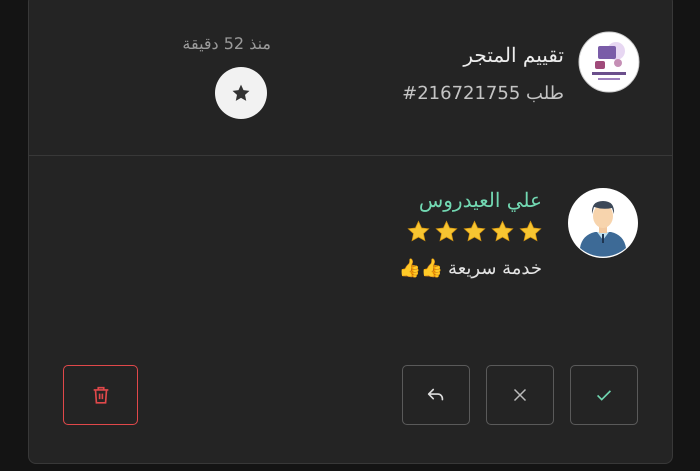  What do you see at coordinates (603, 223) in the screenshot?
I see `avatar-icon` at bounding box center [603, 223].